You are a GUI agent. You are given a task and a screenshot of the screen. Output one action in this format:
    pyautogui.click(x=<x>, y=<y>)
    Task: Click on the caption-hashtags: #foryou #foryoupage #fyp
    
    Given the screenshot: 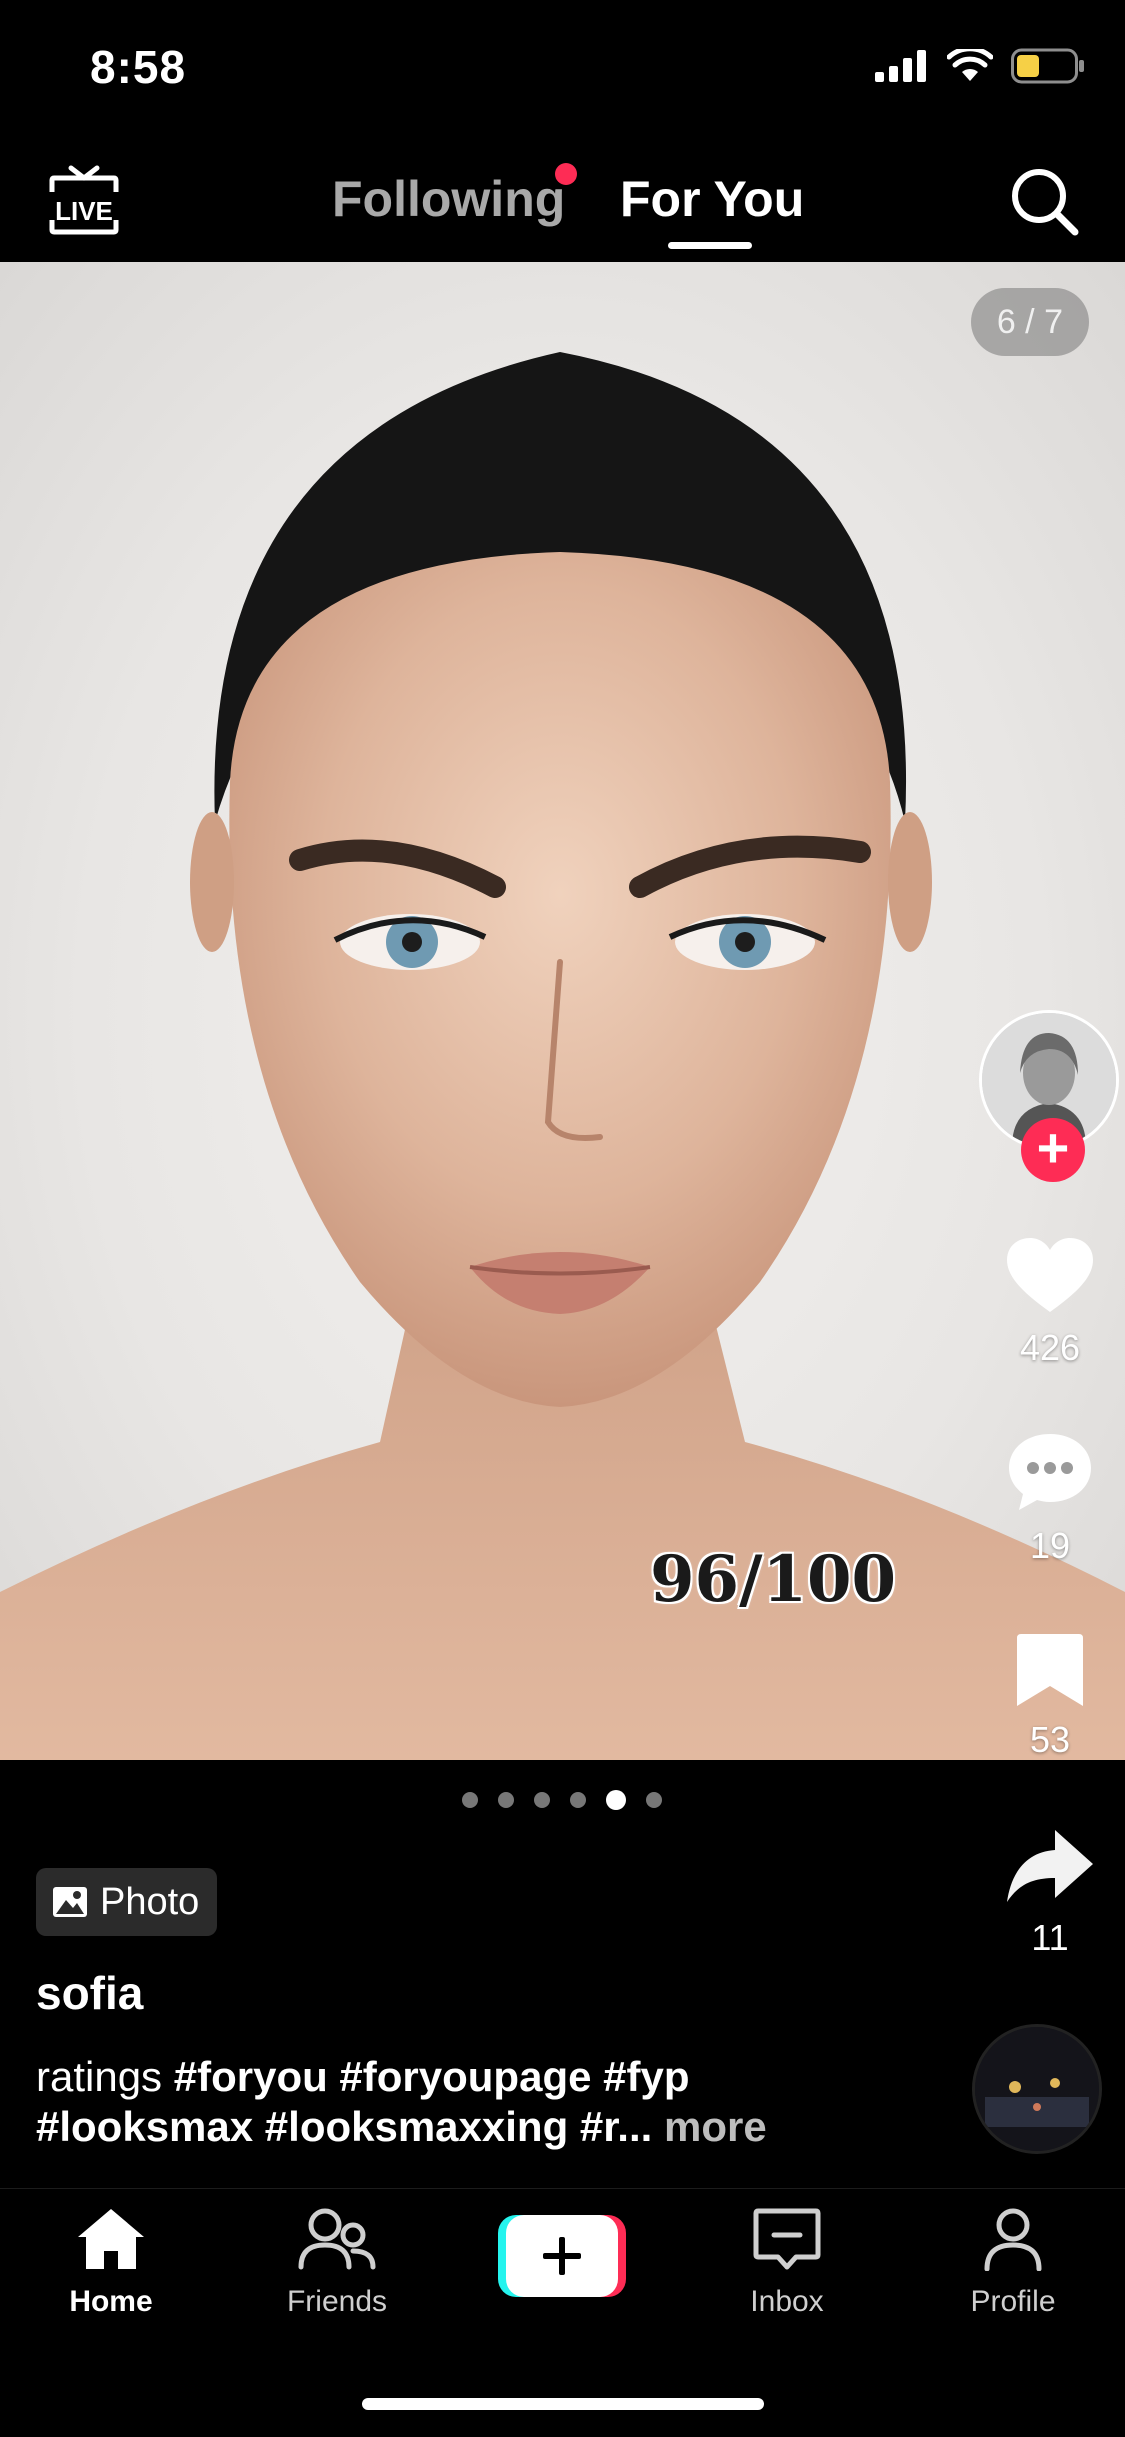 What is the action you would take?
    pyautogui.click(x=432, y=2076)
    